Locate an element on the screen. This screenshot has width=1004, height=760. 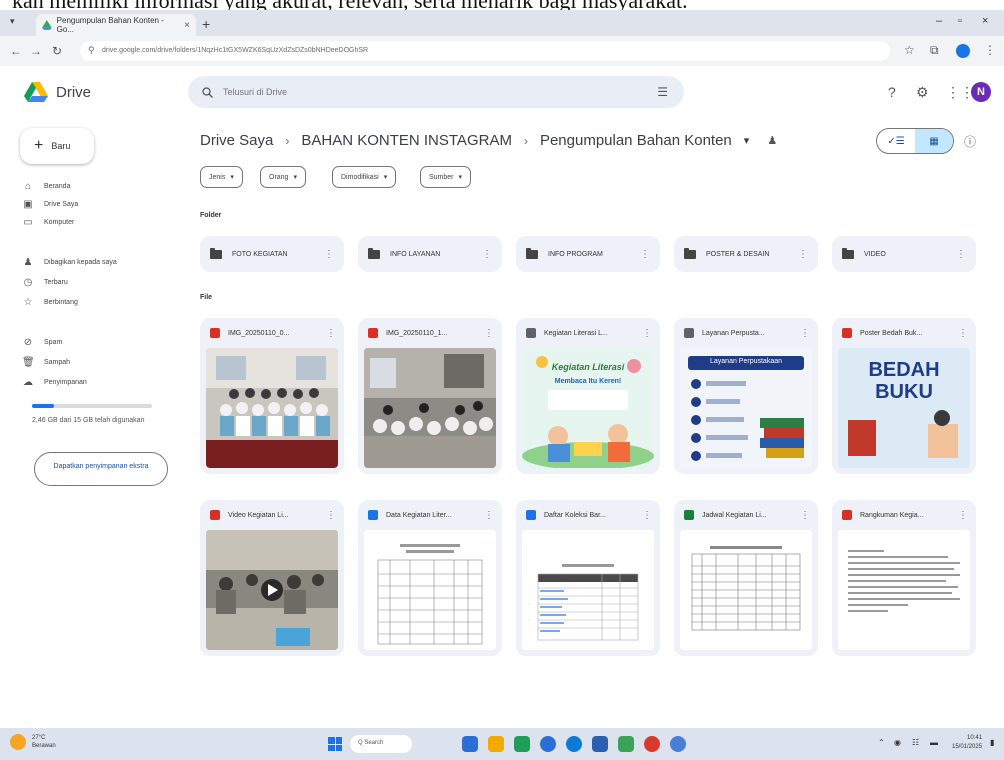
browser-profile-icon is located at coordinates (963, 51).